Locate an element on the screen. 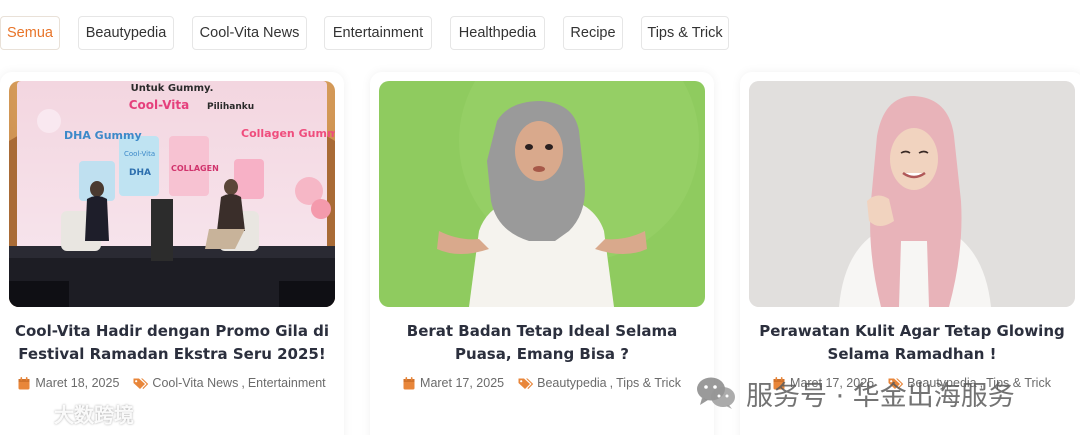 This screenshot has height=435, width=1080. watermark-left: 大数跨境 is located at coordinates (72, 413).